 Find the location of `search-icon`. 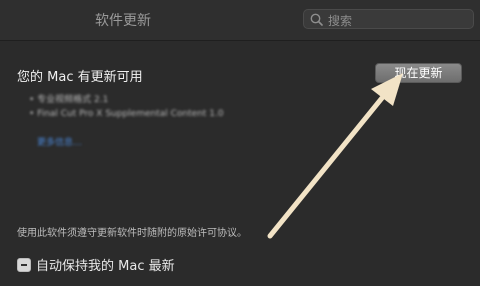

search-icon is located at coordinates (316, 19).